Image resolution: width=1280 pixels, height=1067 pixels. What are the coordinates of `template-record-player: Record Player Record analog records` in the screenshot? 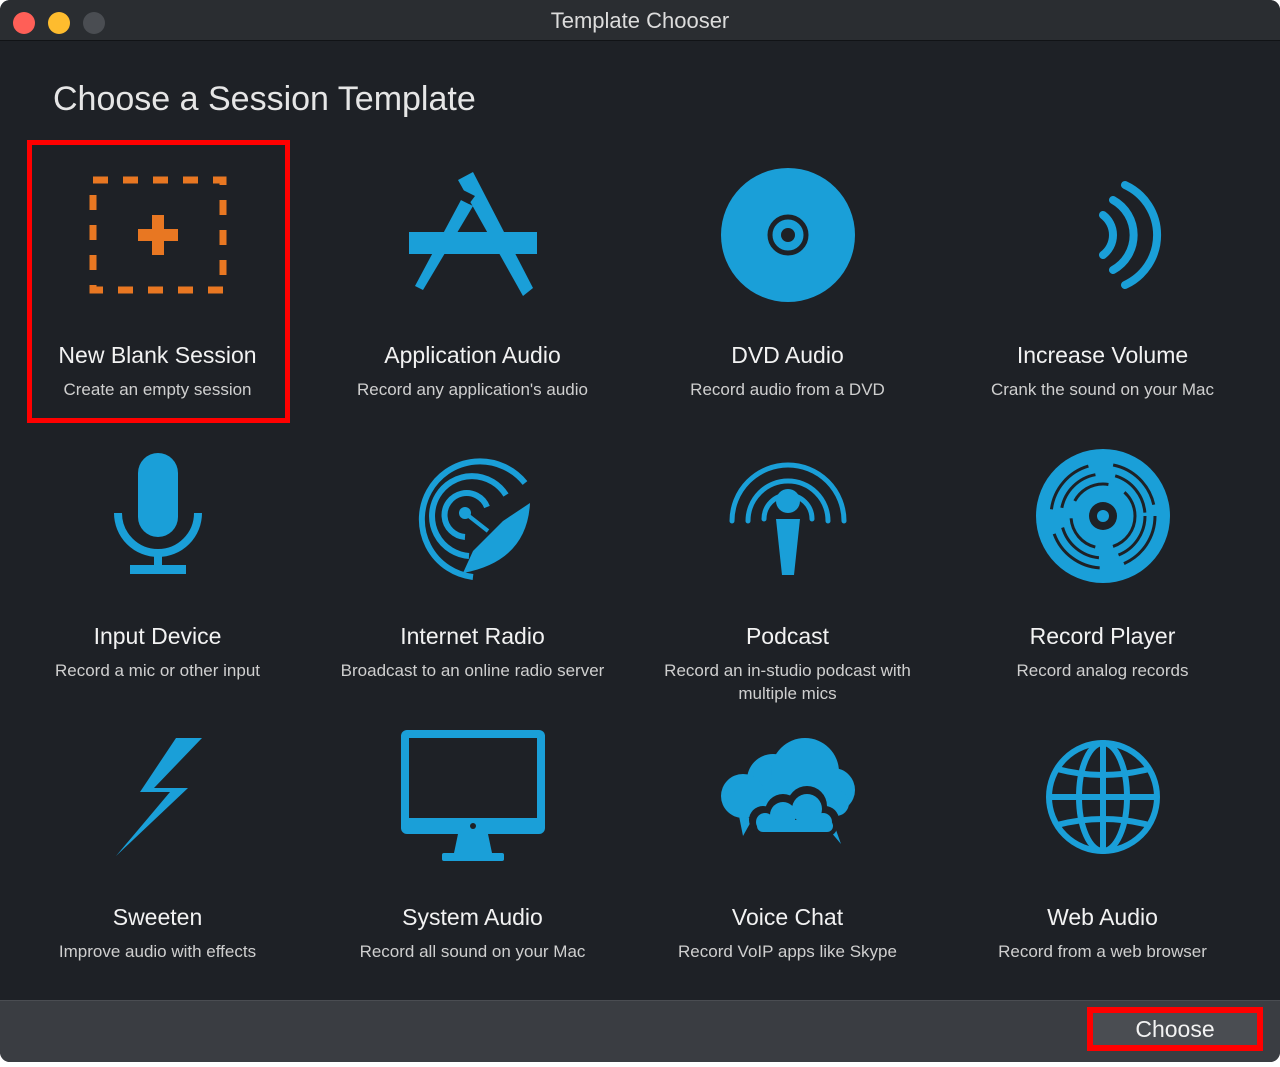 It's located at (1102, 576).